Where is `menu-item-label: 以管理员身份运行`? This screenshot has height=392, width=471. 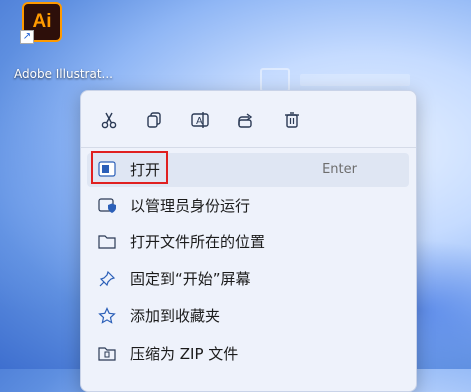 menu-item-label: 以管理员身份运行 is located at coordinates (190, 206).